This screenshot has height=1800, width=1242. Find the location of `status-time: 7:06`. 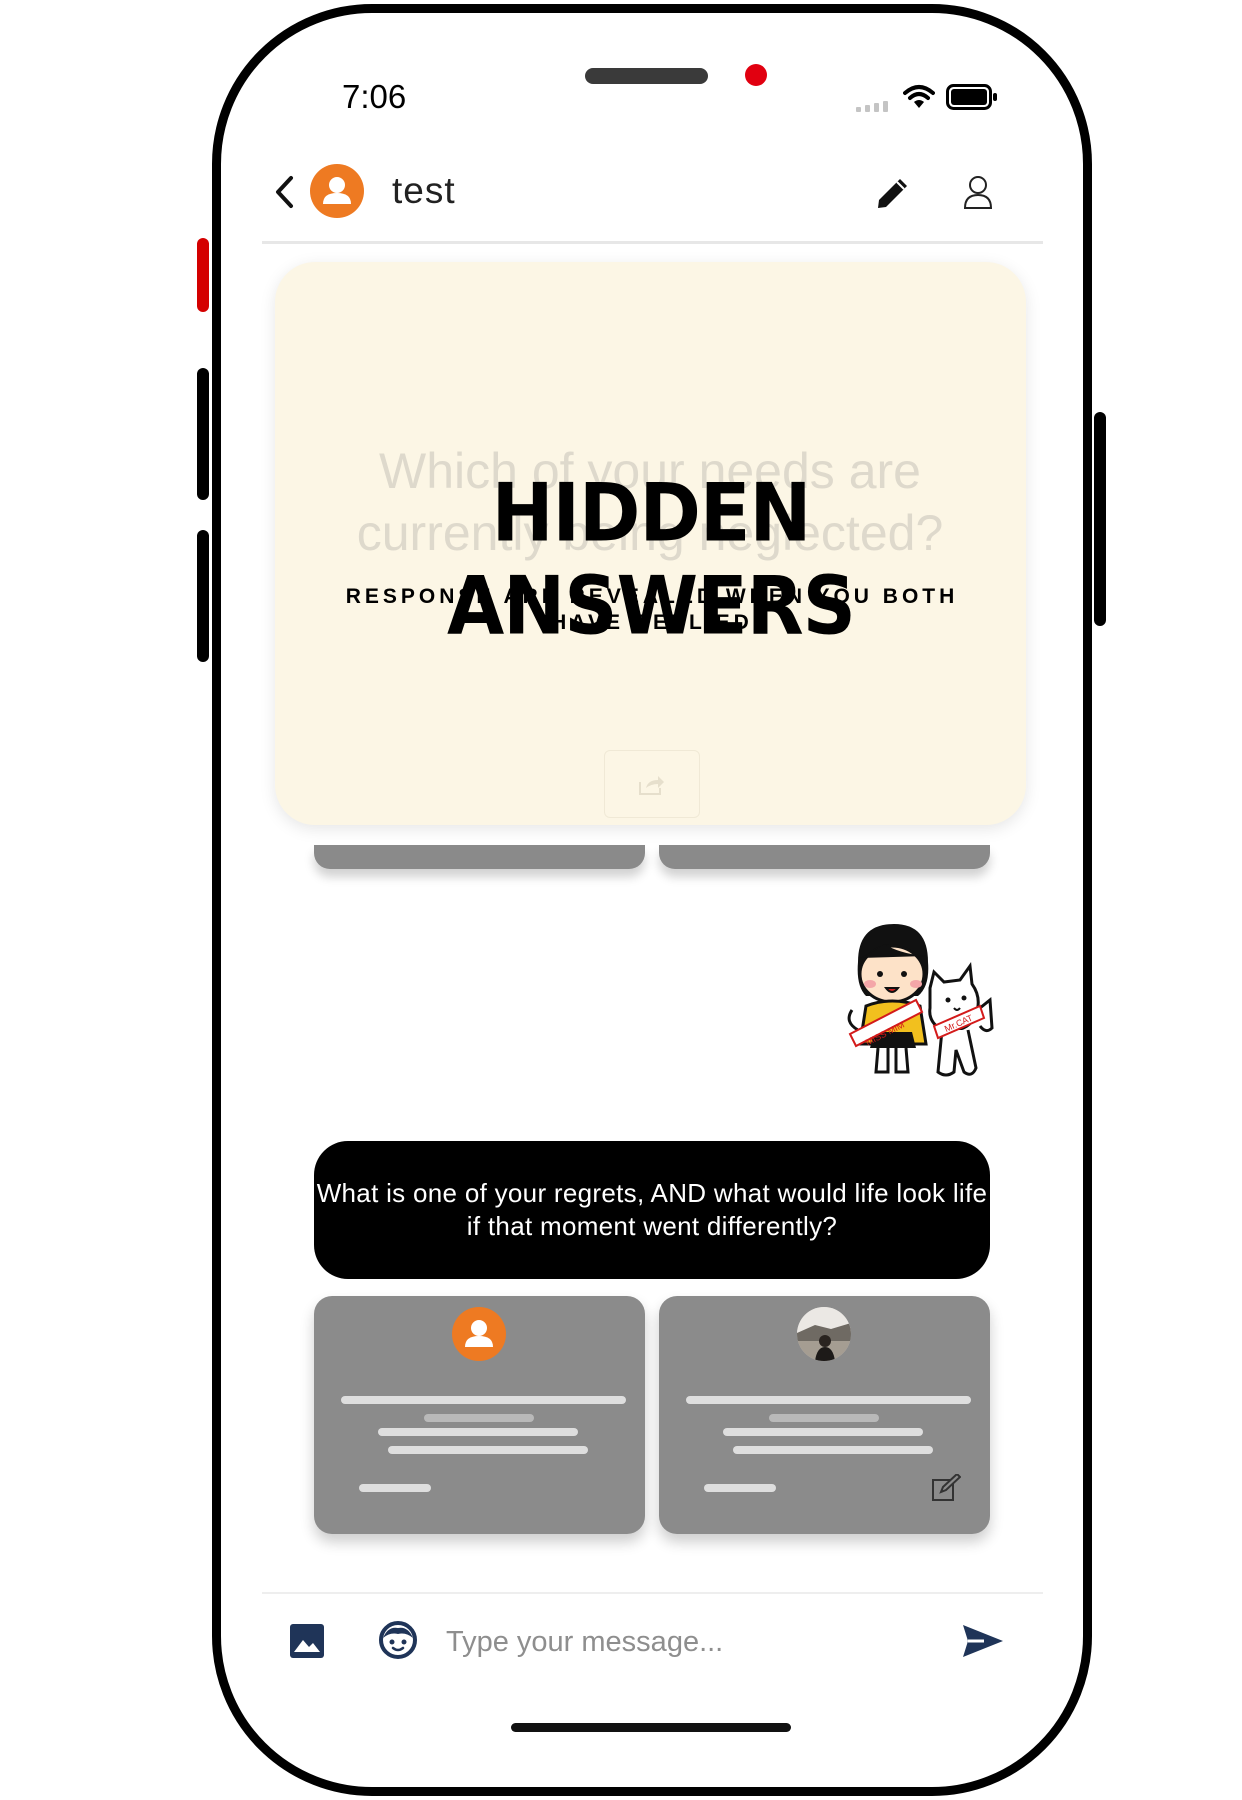

status-time: 7:06 is located at coordinates (374, 96).